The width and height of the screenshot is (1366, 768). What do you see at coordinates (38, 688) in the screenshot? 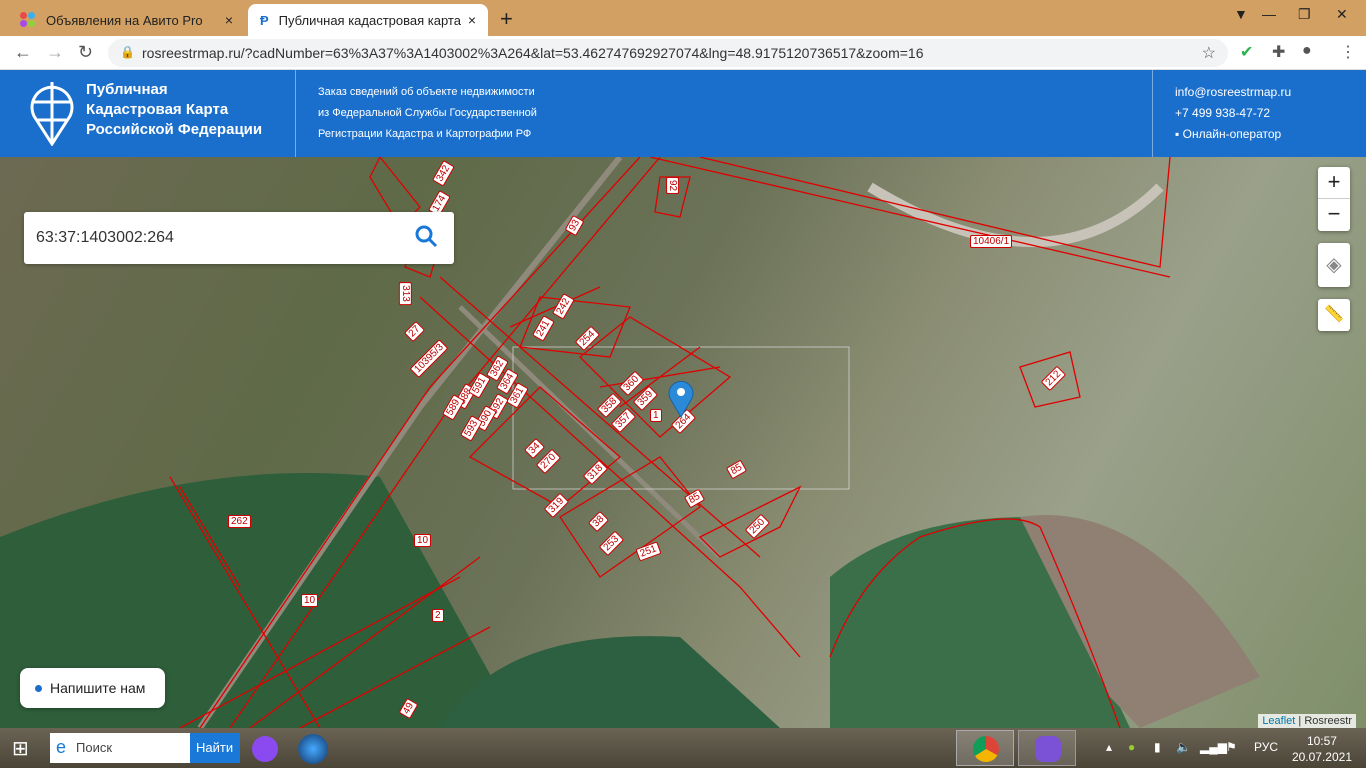
I see `chat-dot-icon` at bounding box center [38, 688].